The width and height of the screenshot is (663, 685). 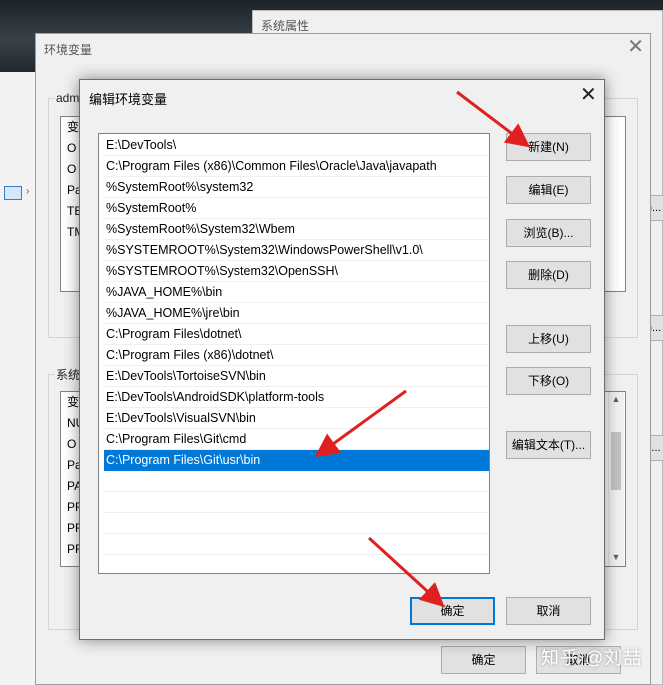 I want to click on system-variables-label: 系统, so click(x=68, y=374).